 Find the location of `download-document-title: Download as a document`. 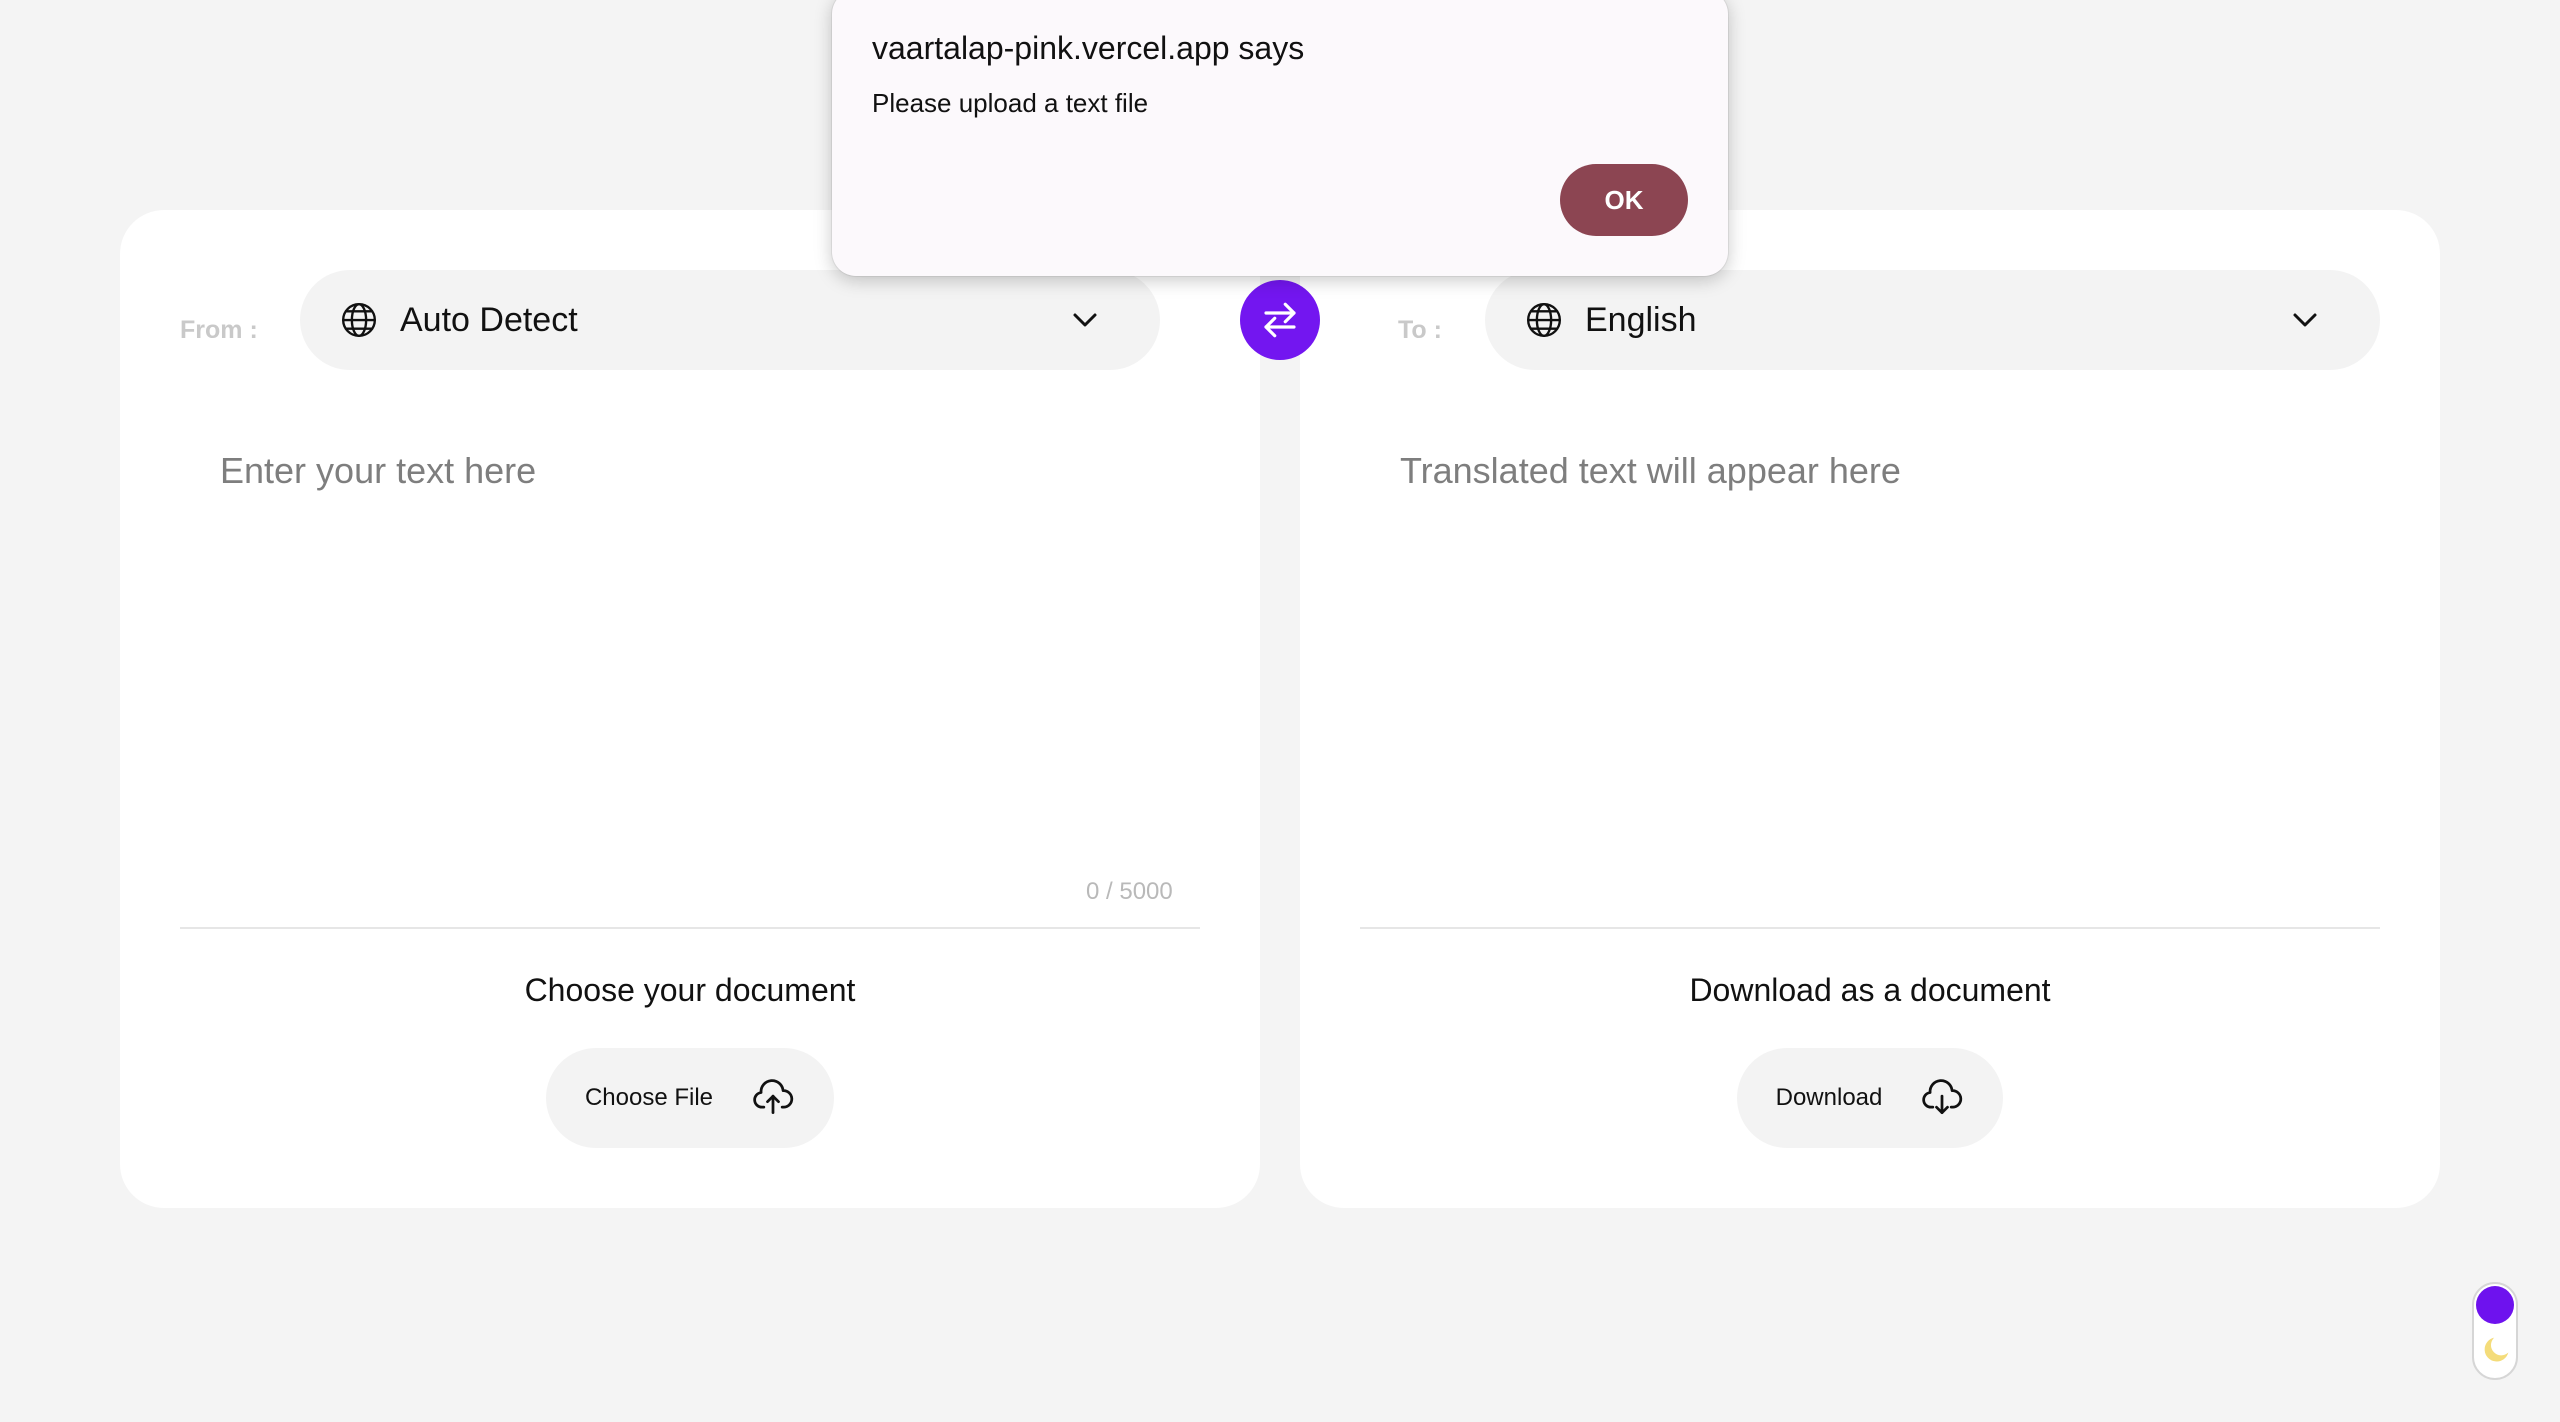

download-document-title: Download as a document is located at coordinates (1870, 990).